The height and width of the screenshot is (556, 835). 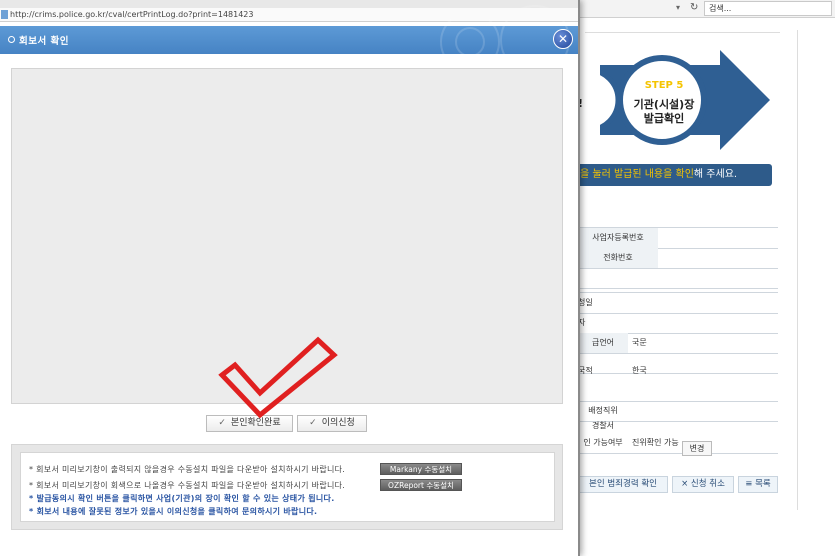 I want to click on row-label: 급언어, so click(x=603, y=343).